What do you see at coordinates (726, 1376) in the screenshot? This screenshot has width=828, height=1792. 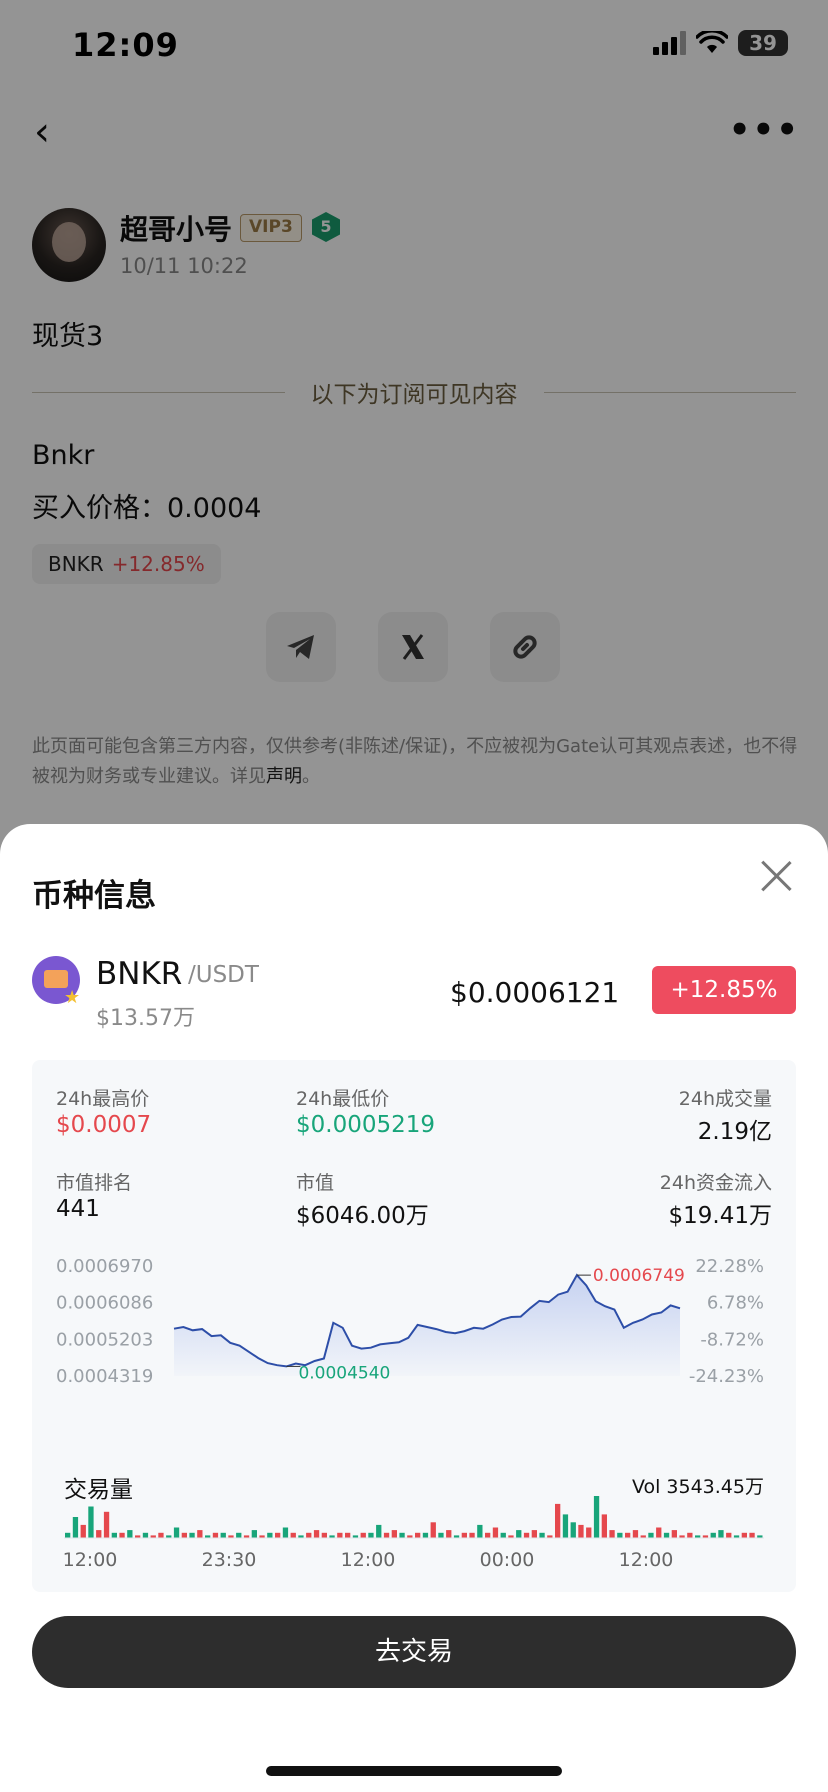 I see `y-tick-label-pct: -24.23%` at bounding box center [726, 1376].